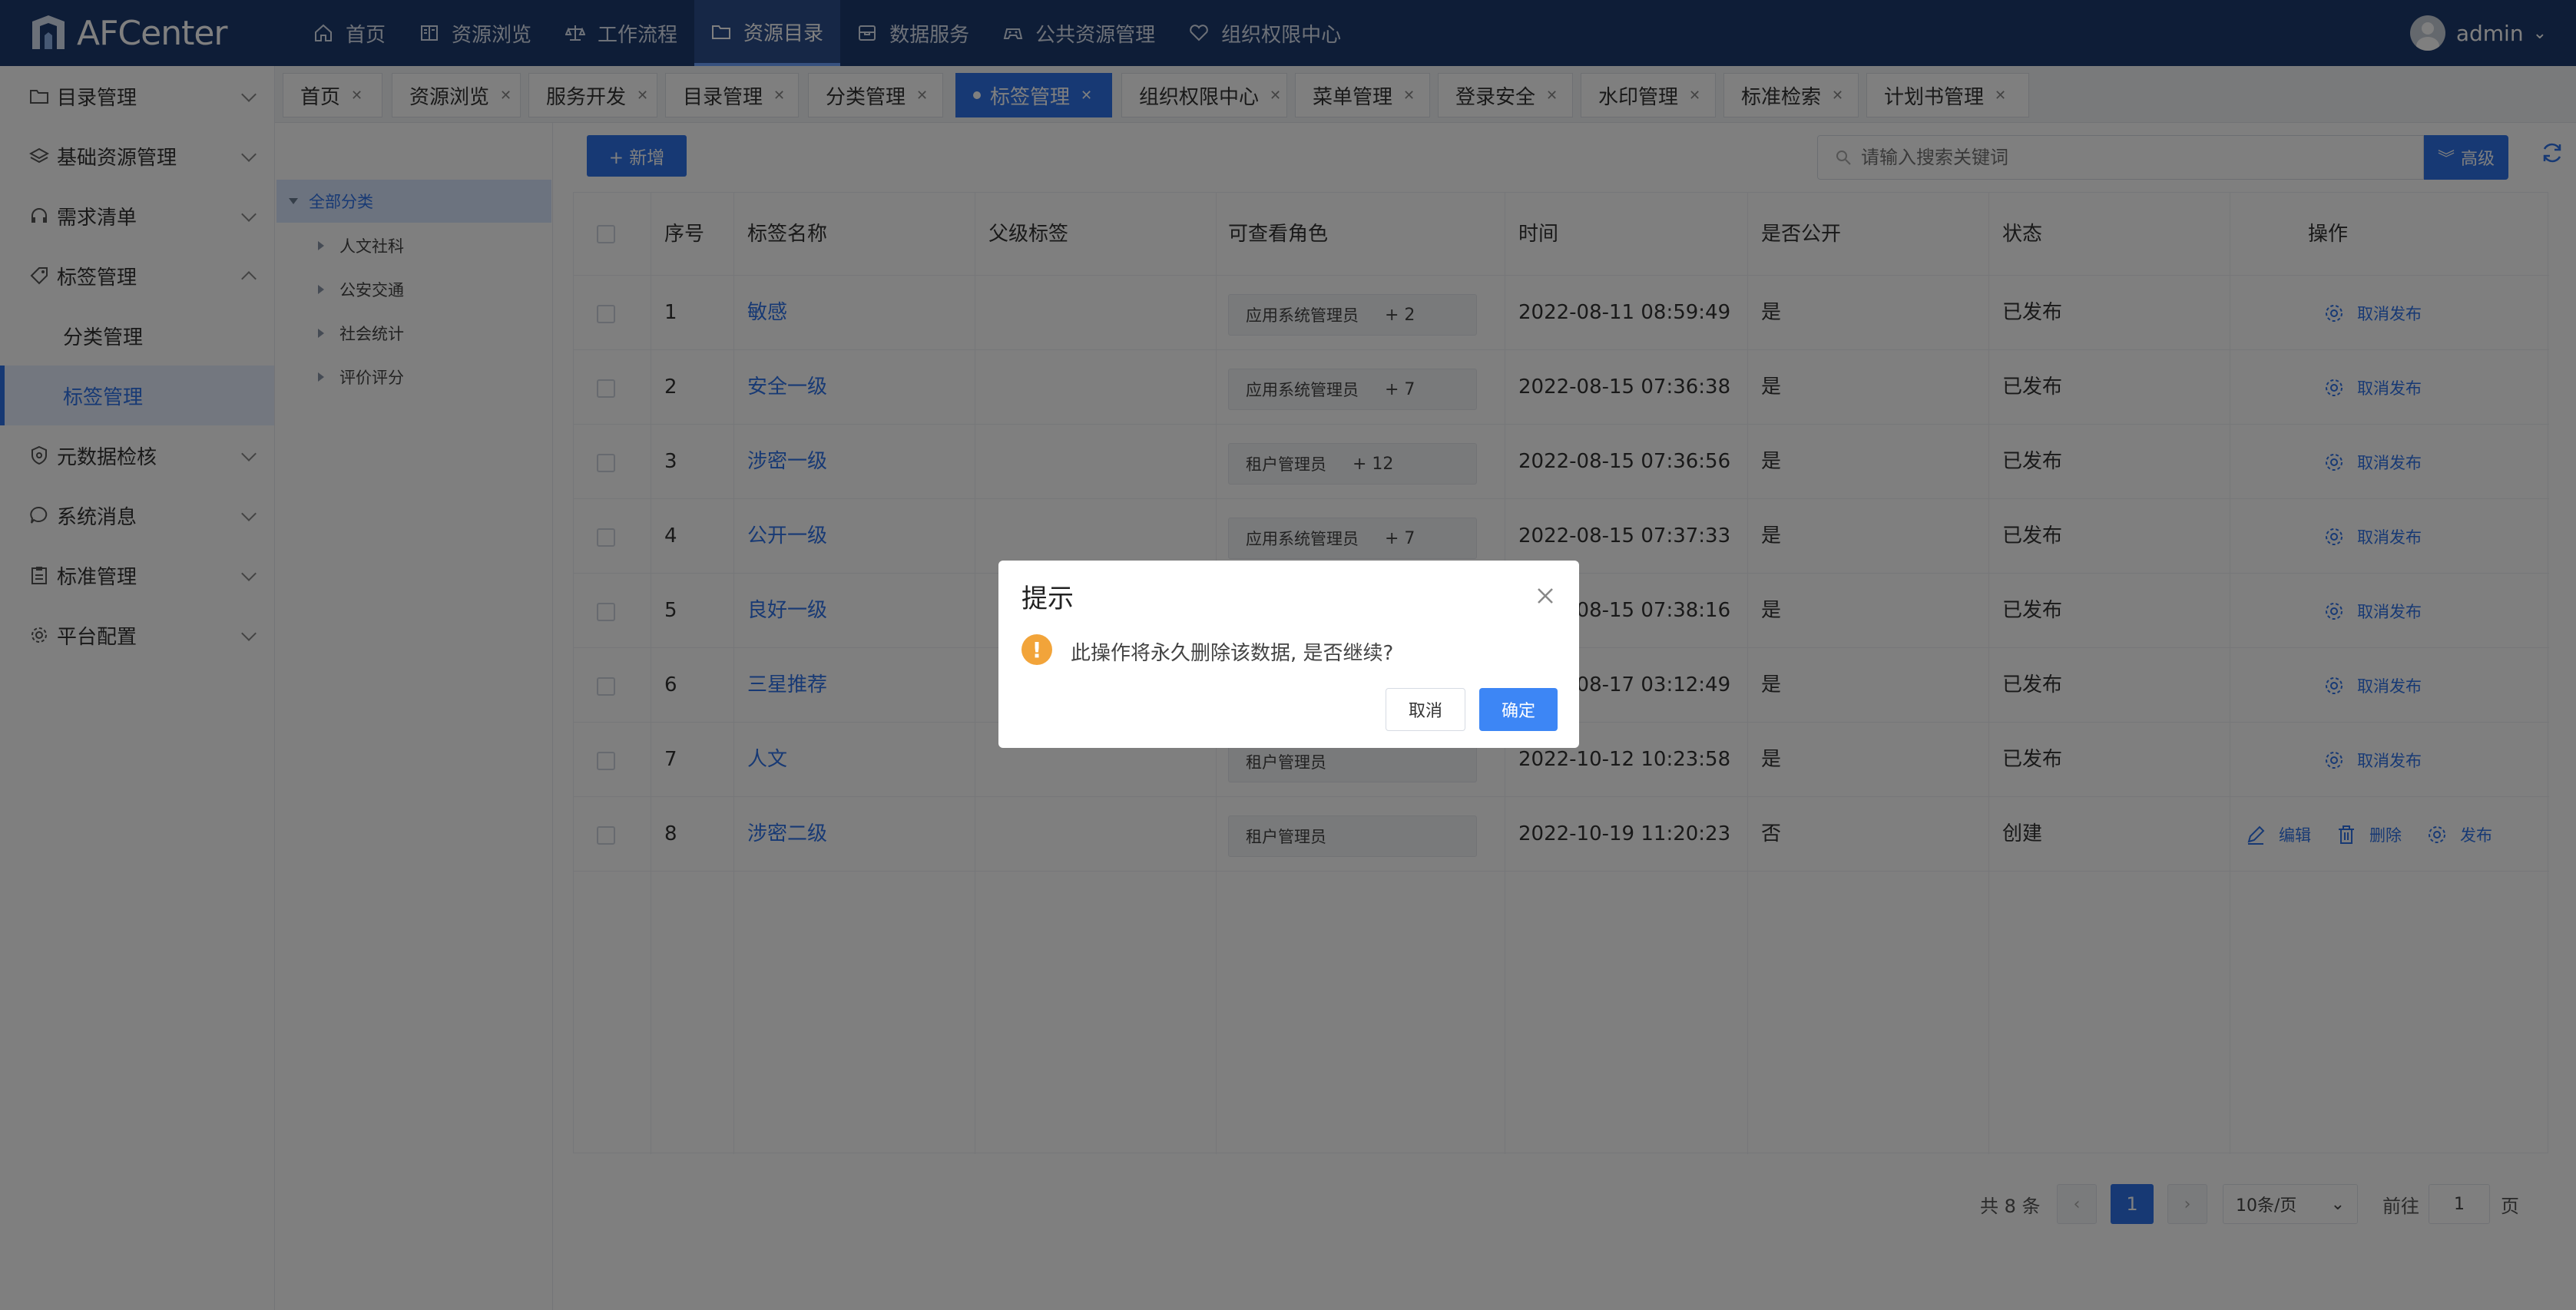  Describe the element at coordinates (1232, 653) in the screenshot. I see `dialog-message: 此操作将永久删除该数据, 是否继续?` at that location.